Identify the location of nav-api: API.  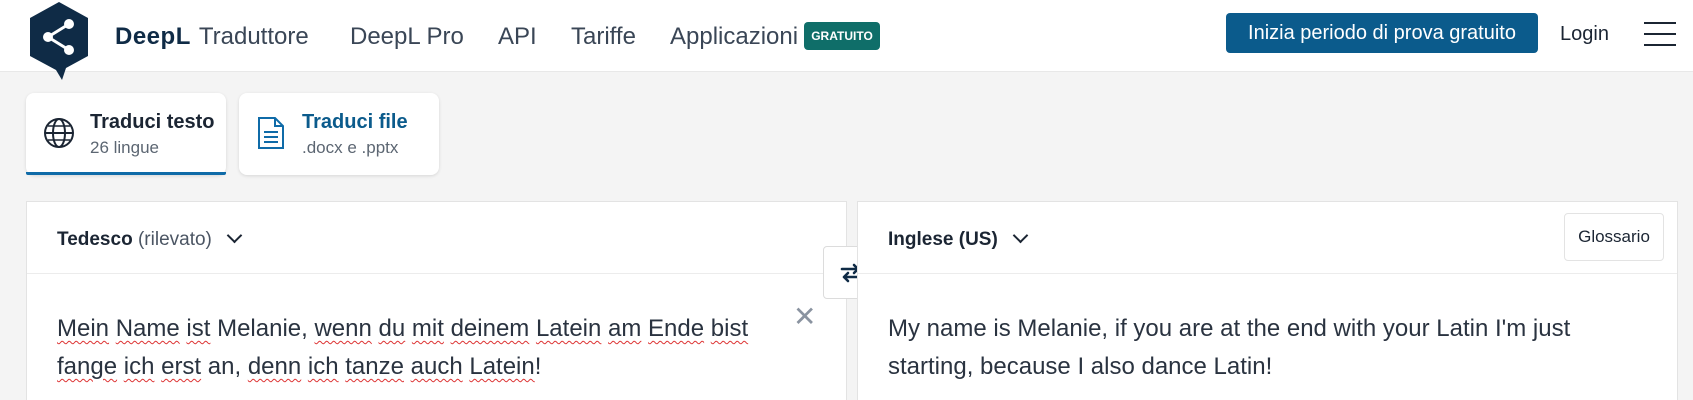
(517, 37).